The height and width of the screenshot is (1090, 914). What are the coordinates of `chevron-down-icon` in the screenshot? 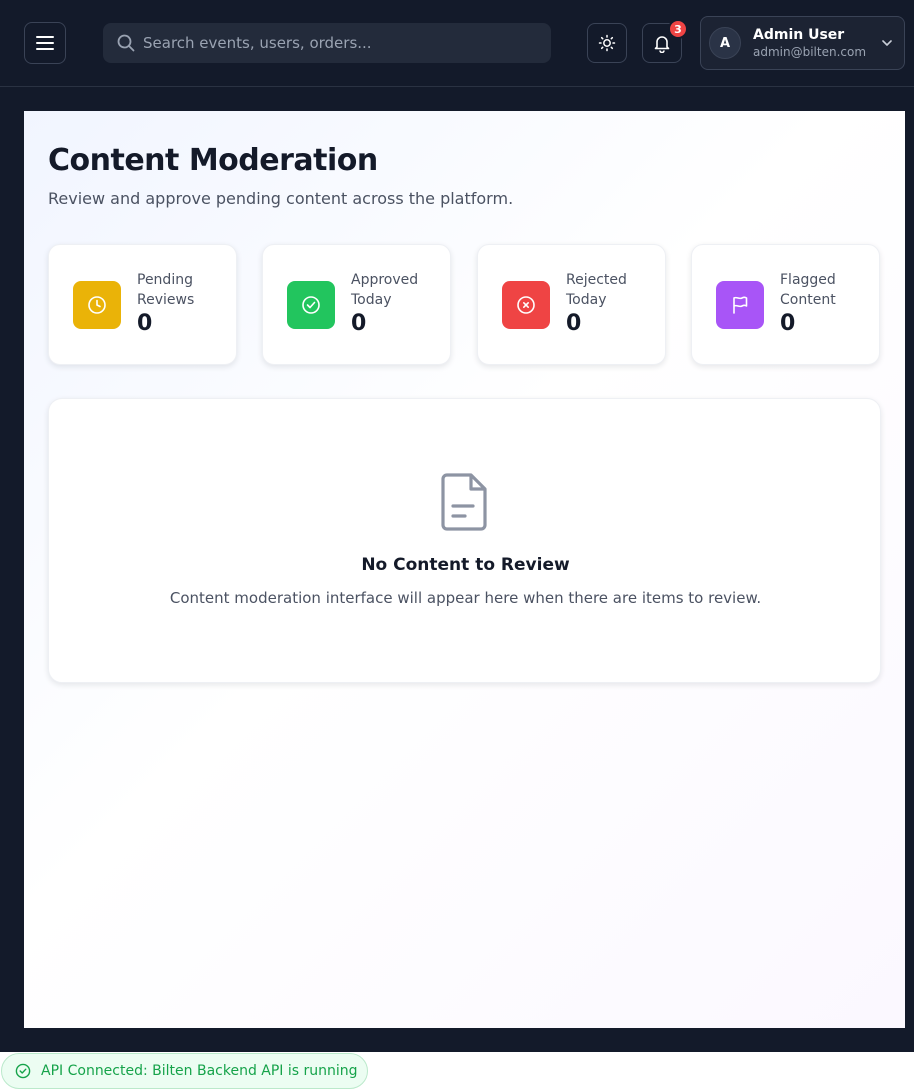 It's located at (887, 43).